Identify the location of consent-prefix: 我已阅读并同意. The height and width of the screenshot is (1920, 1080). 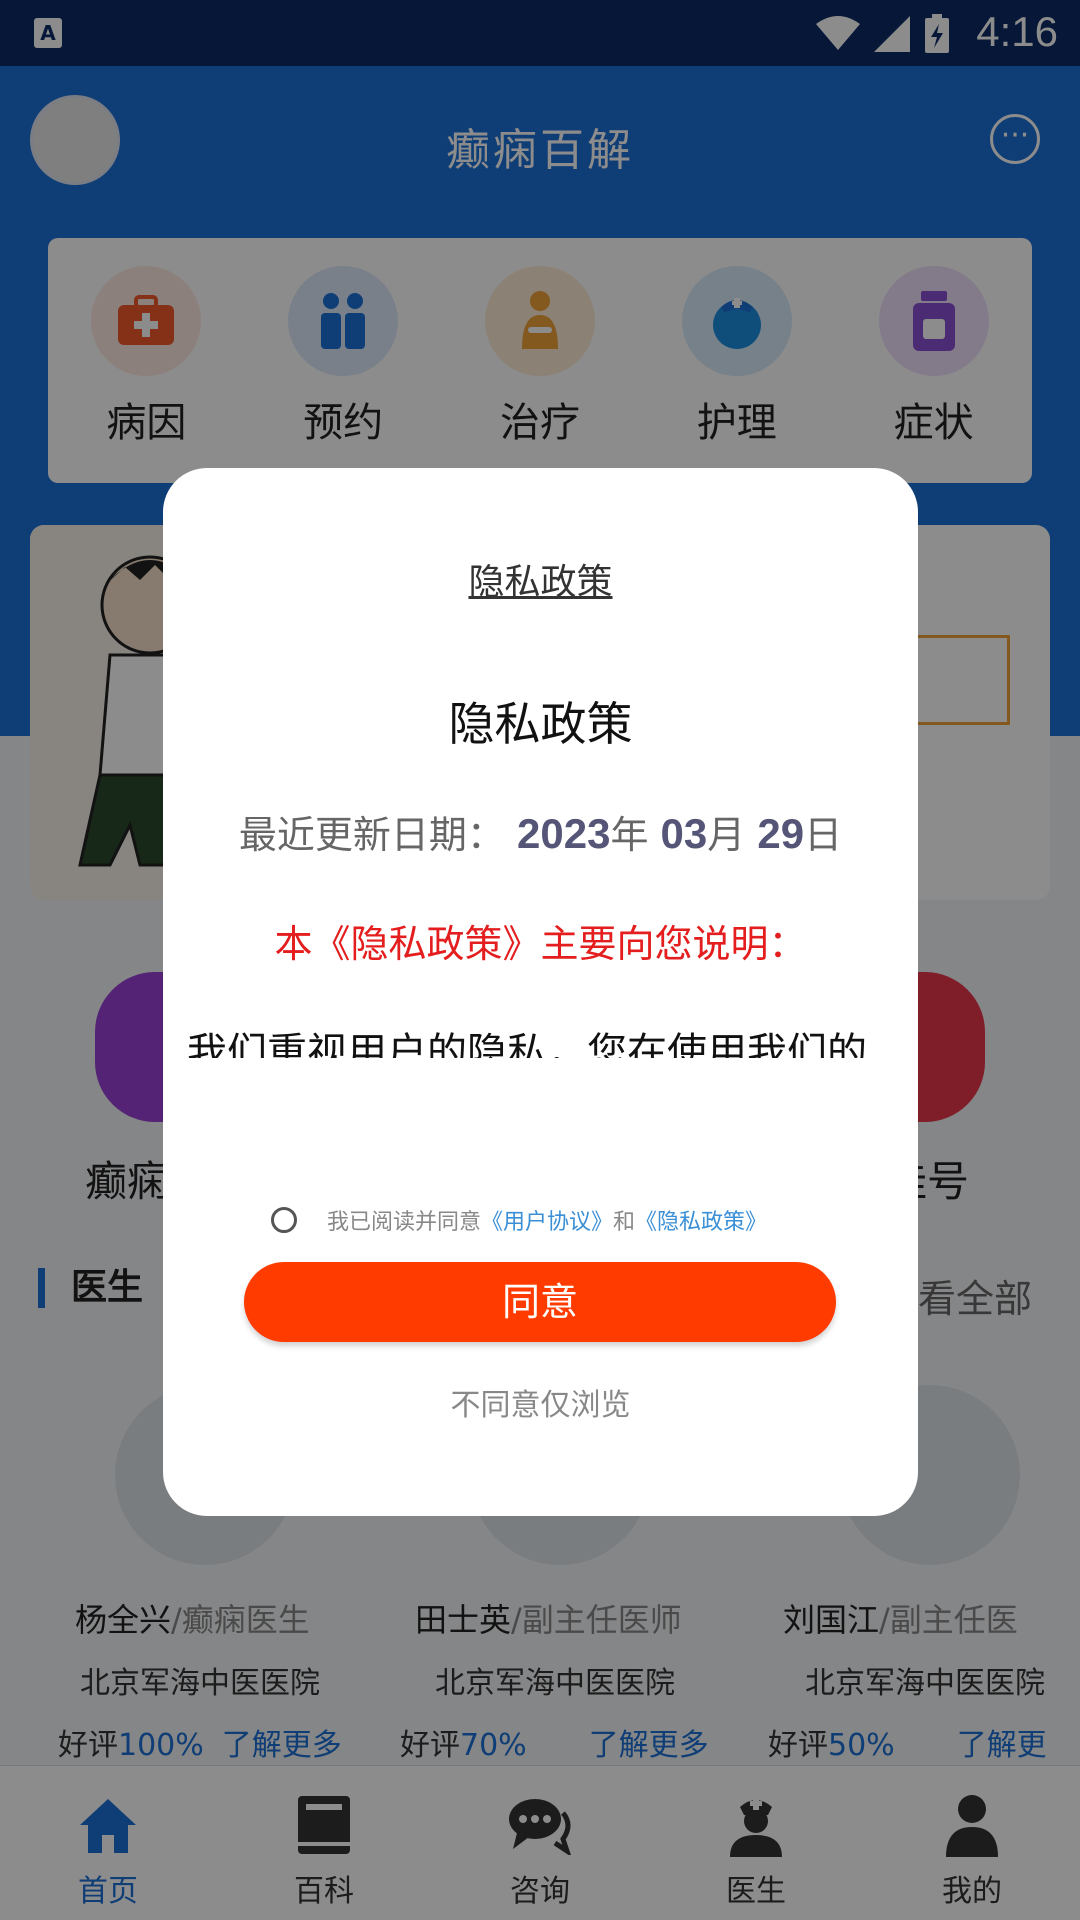
(404, 1222).